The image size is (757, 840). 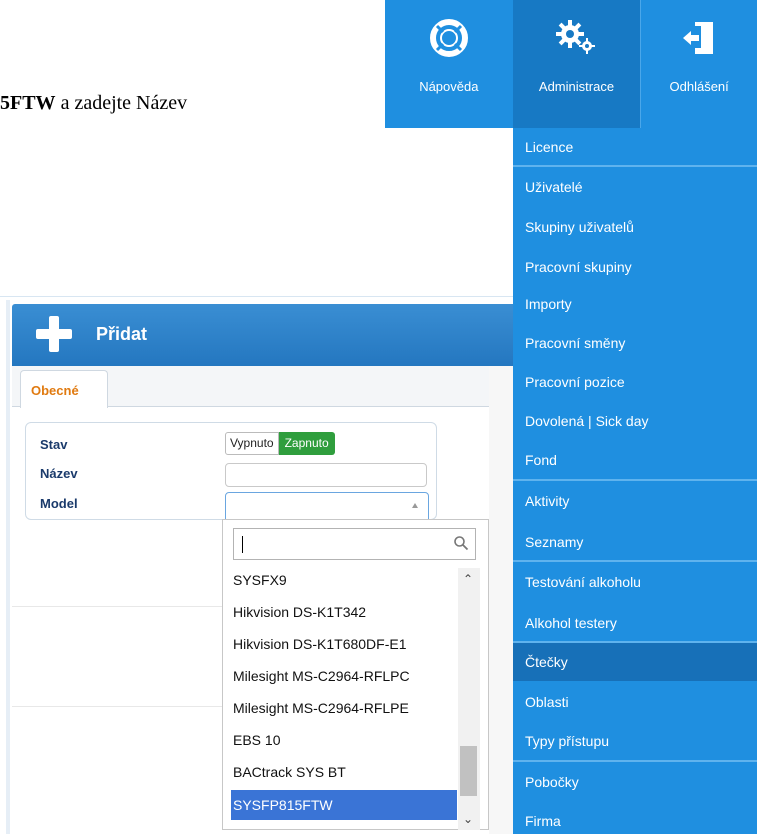 I want to click on dropdown-option: Milesight MS-C2964-RFLPE, so click(x=344, y=708).